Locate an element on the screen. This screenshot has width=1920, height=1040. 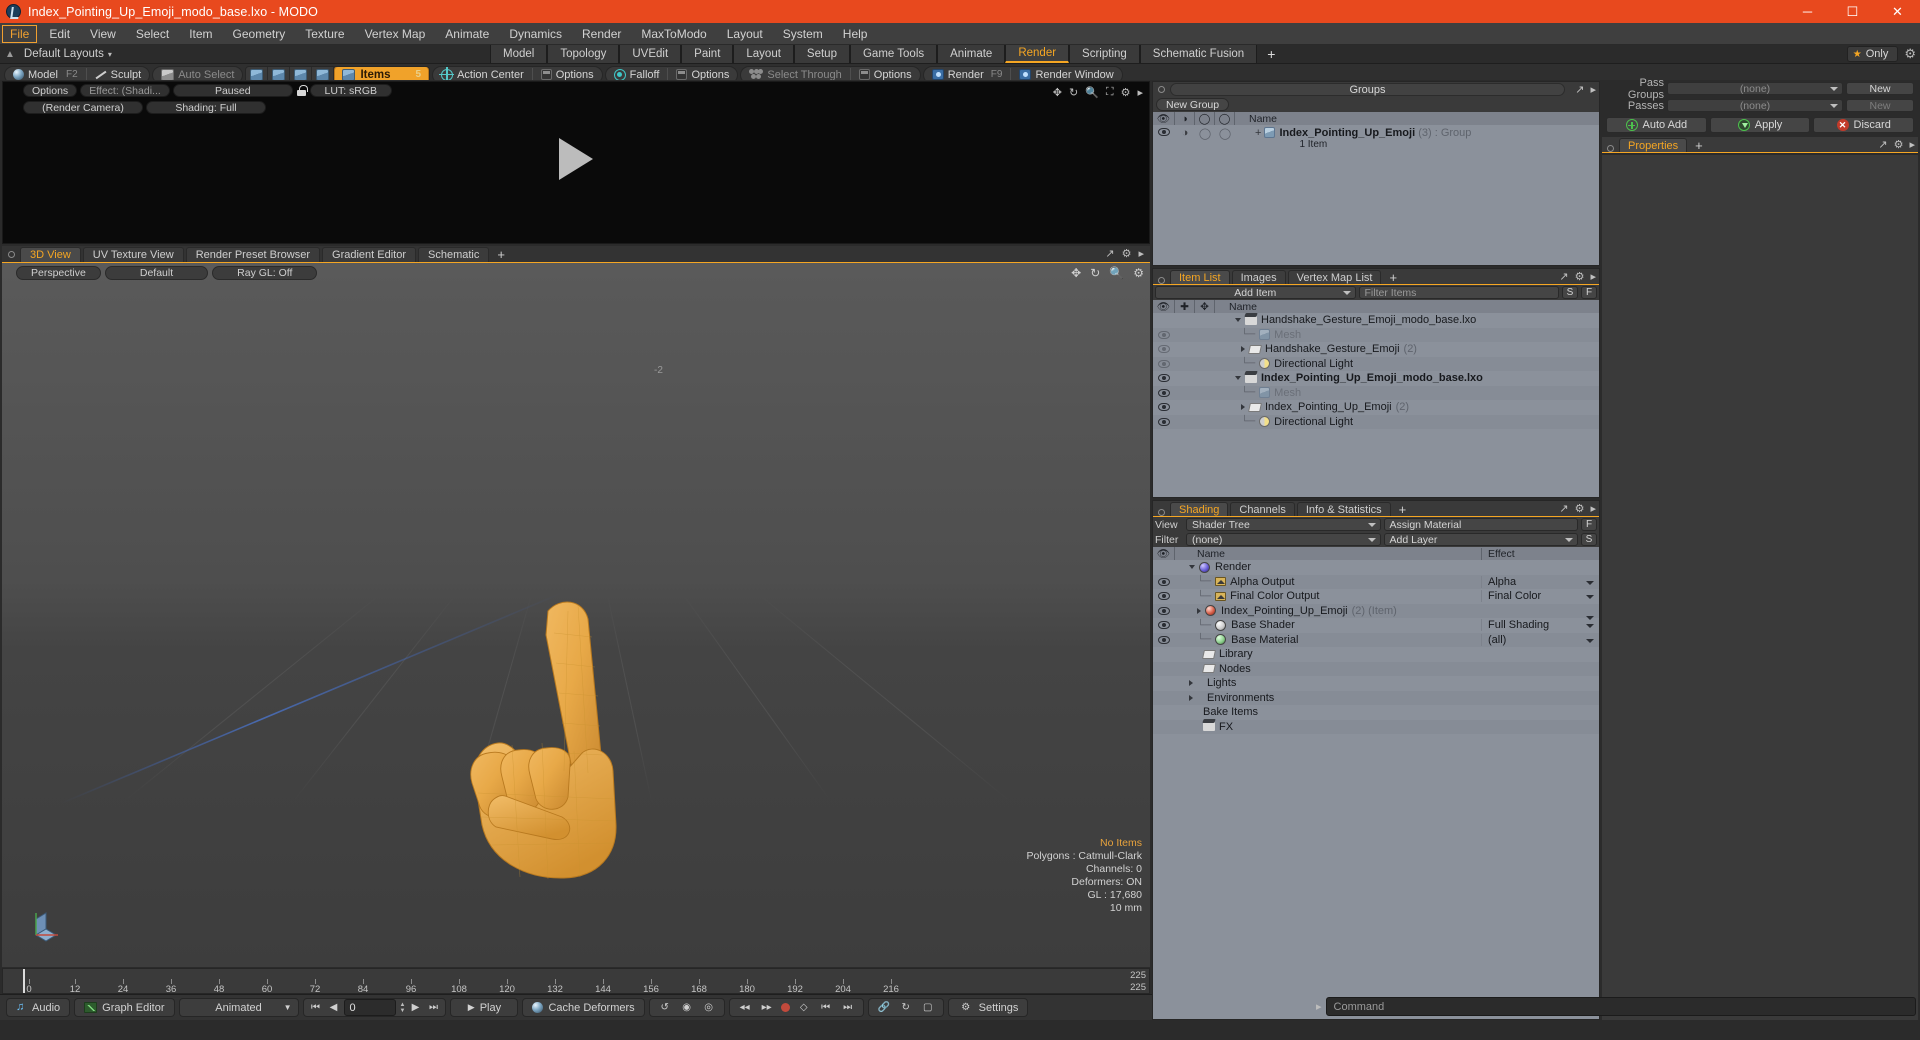
play-overlay-icon is located at coordinates (576, 159).